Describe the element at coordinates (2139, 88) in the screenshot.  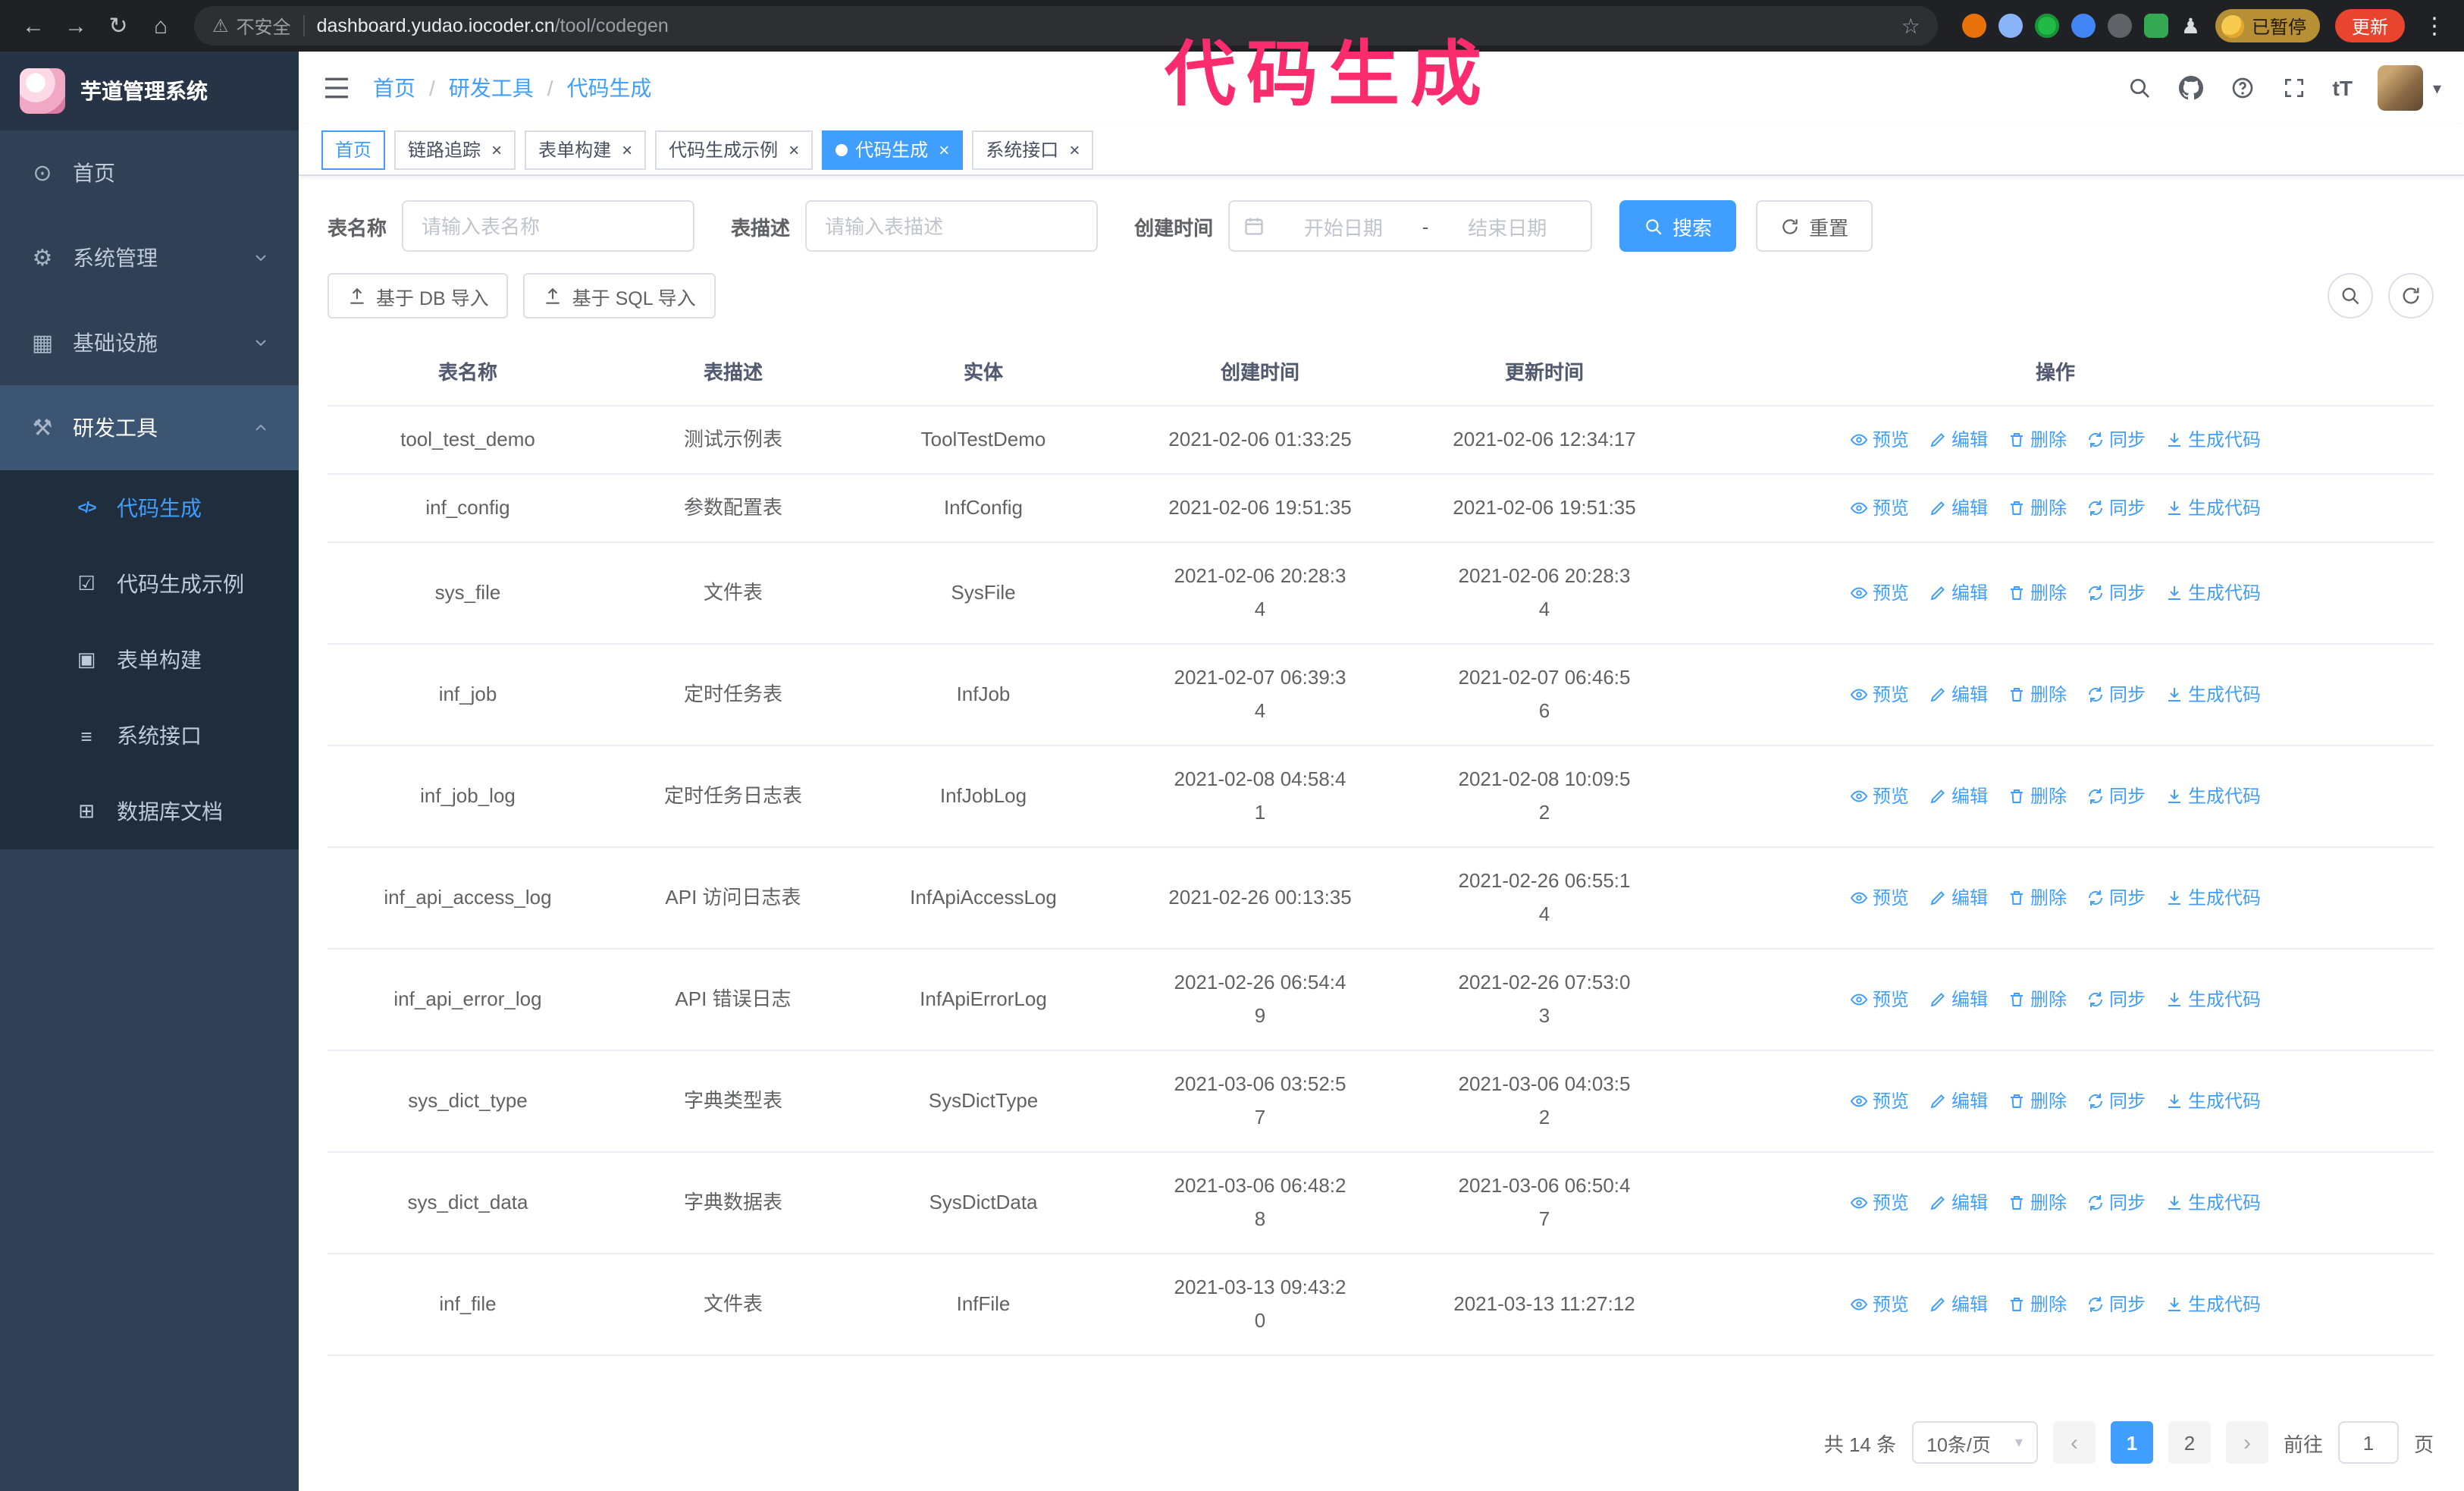
I see `search-icon` at that location.